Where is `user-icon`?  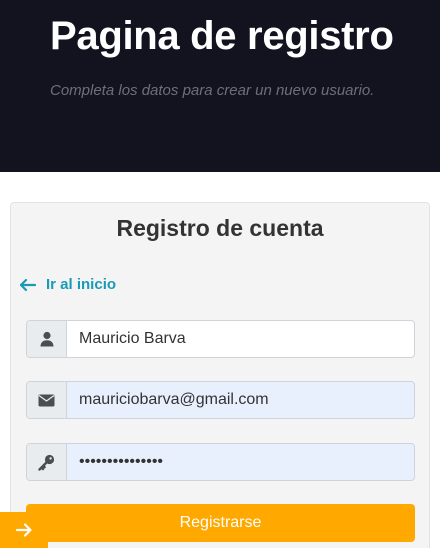
user-icon is located at coordinates (47, 339).